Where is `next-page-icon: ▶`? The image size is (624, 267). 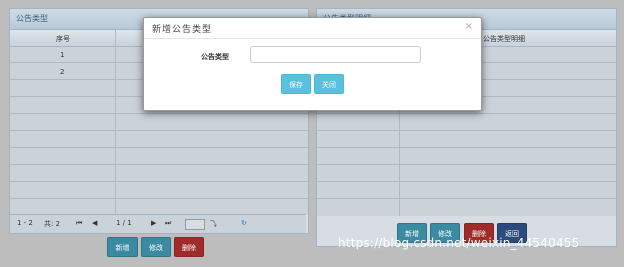 next-page-icon: ▶ is located at coordinates (153, 223).